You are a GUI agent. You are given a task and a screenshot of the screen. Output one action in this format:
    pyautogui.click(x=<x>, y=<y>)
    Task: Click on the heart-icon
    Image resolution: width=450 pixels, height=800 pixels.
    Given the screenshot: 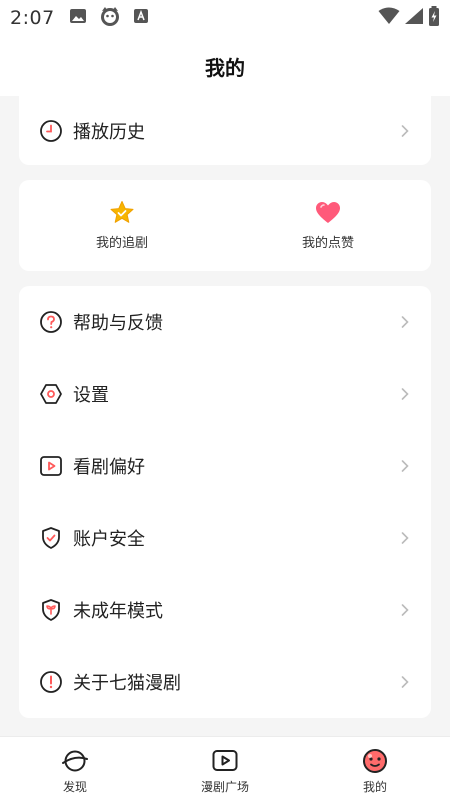 What is the action you would take?
    pyautogui.click(x=328, y=213)
    